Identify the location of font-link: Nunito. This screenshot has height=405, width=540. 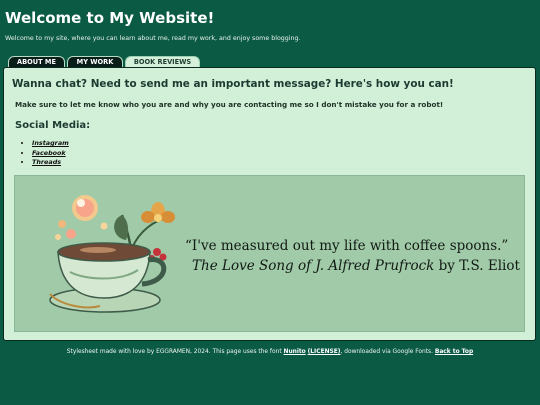
(295, 352).